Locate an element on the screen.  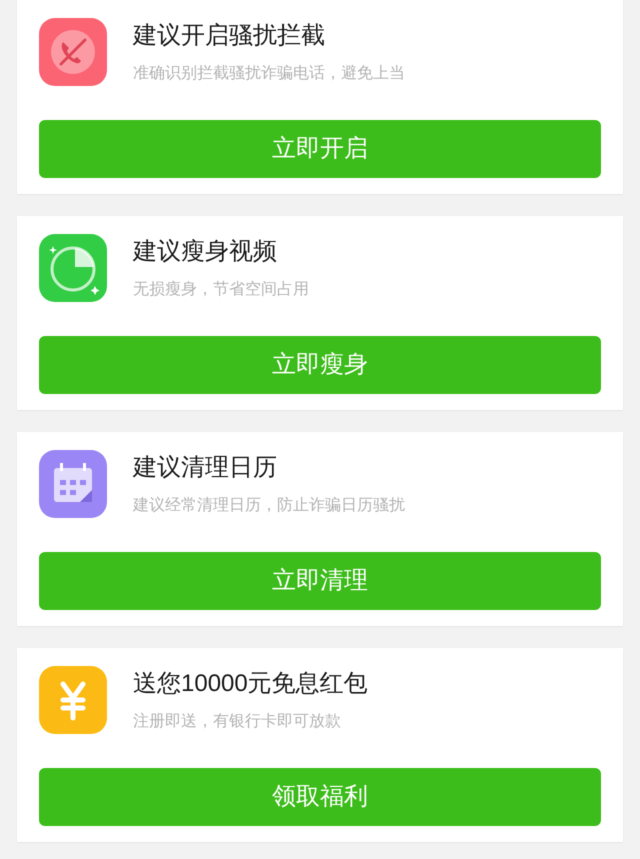
card-subtitle: 准确识别拦截骚扰诈骗电话，避免上当 is located at coordinates (269, 74).